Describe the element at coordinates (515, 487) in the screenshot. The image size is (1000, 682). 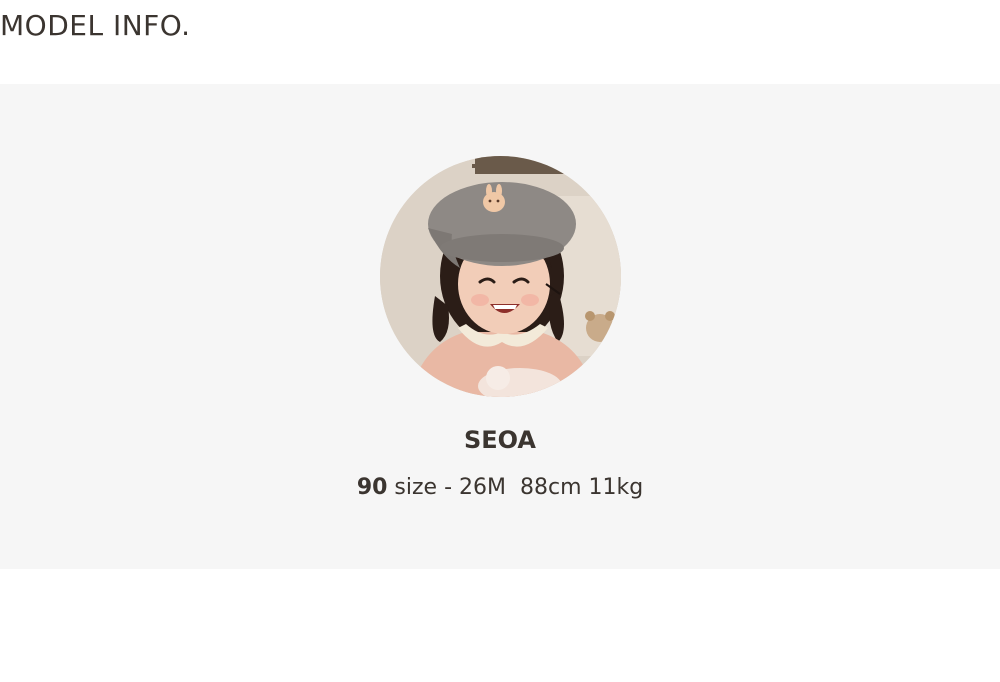
I see `model-size-detail: size - 26M 88cm 11kg` at that location.